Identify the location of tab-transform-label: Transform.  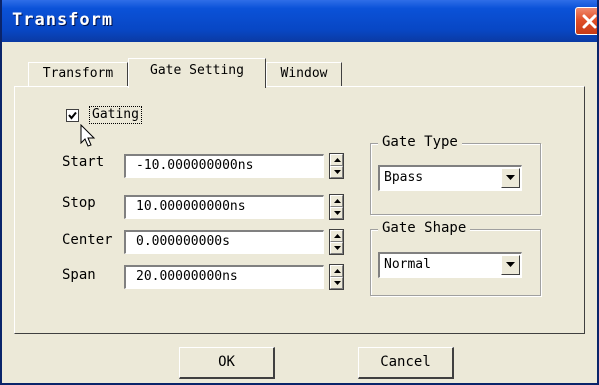
(78, 73).